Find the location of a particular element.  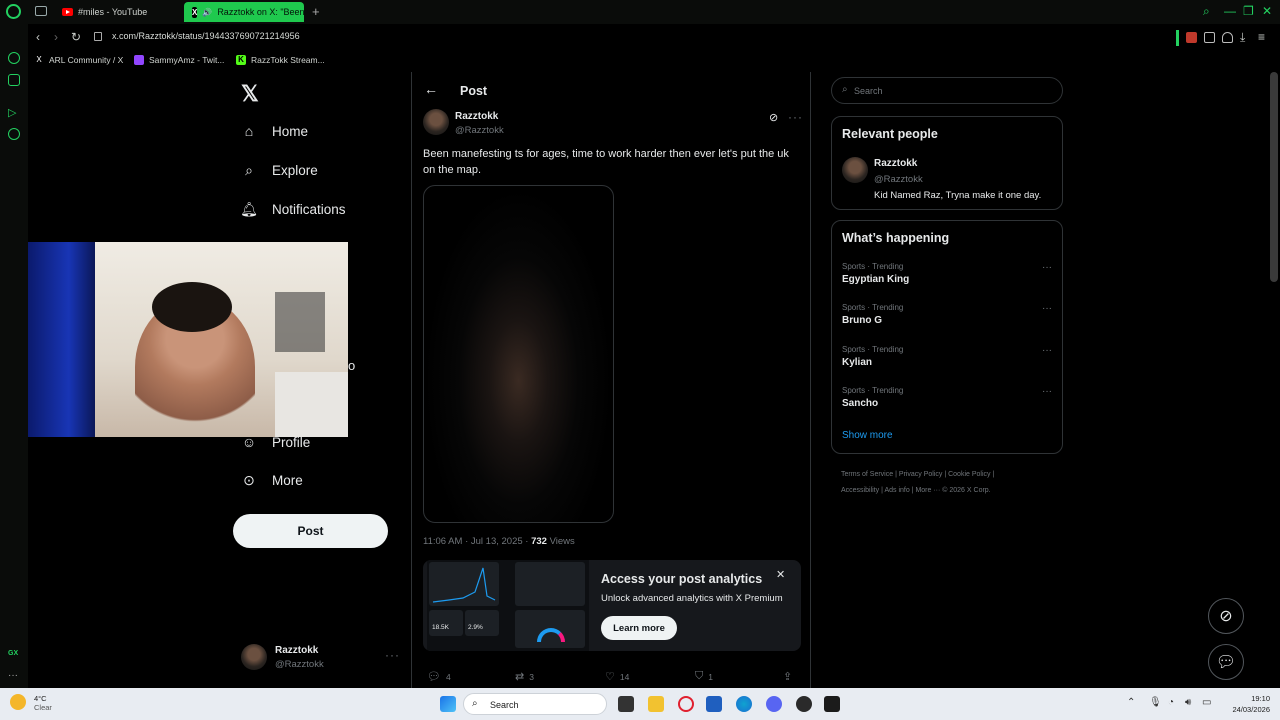

file-explorer-icon is located at coordinates (656, 704).